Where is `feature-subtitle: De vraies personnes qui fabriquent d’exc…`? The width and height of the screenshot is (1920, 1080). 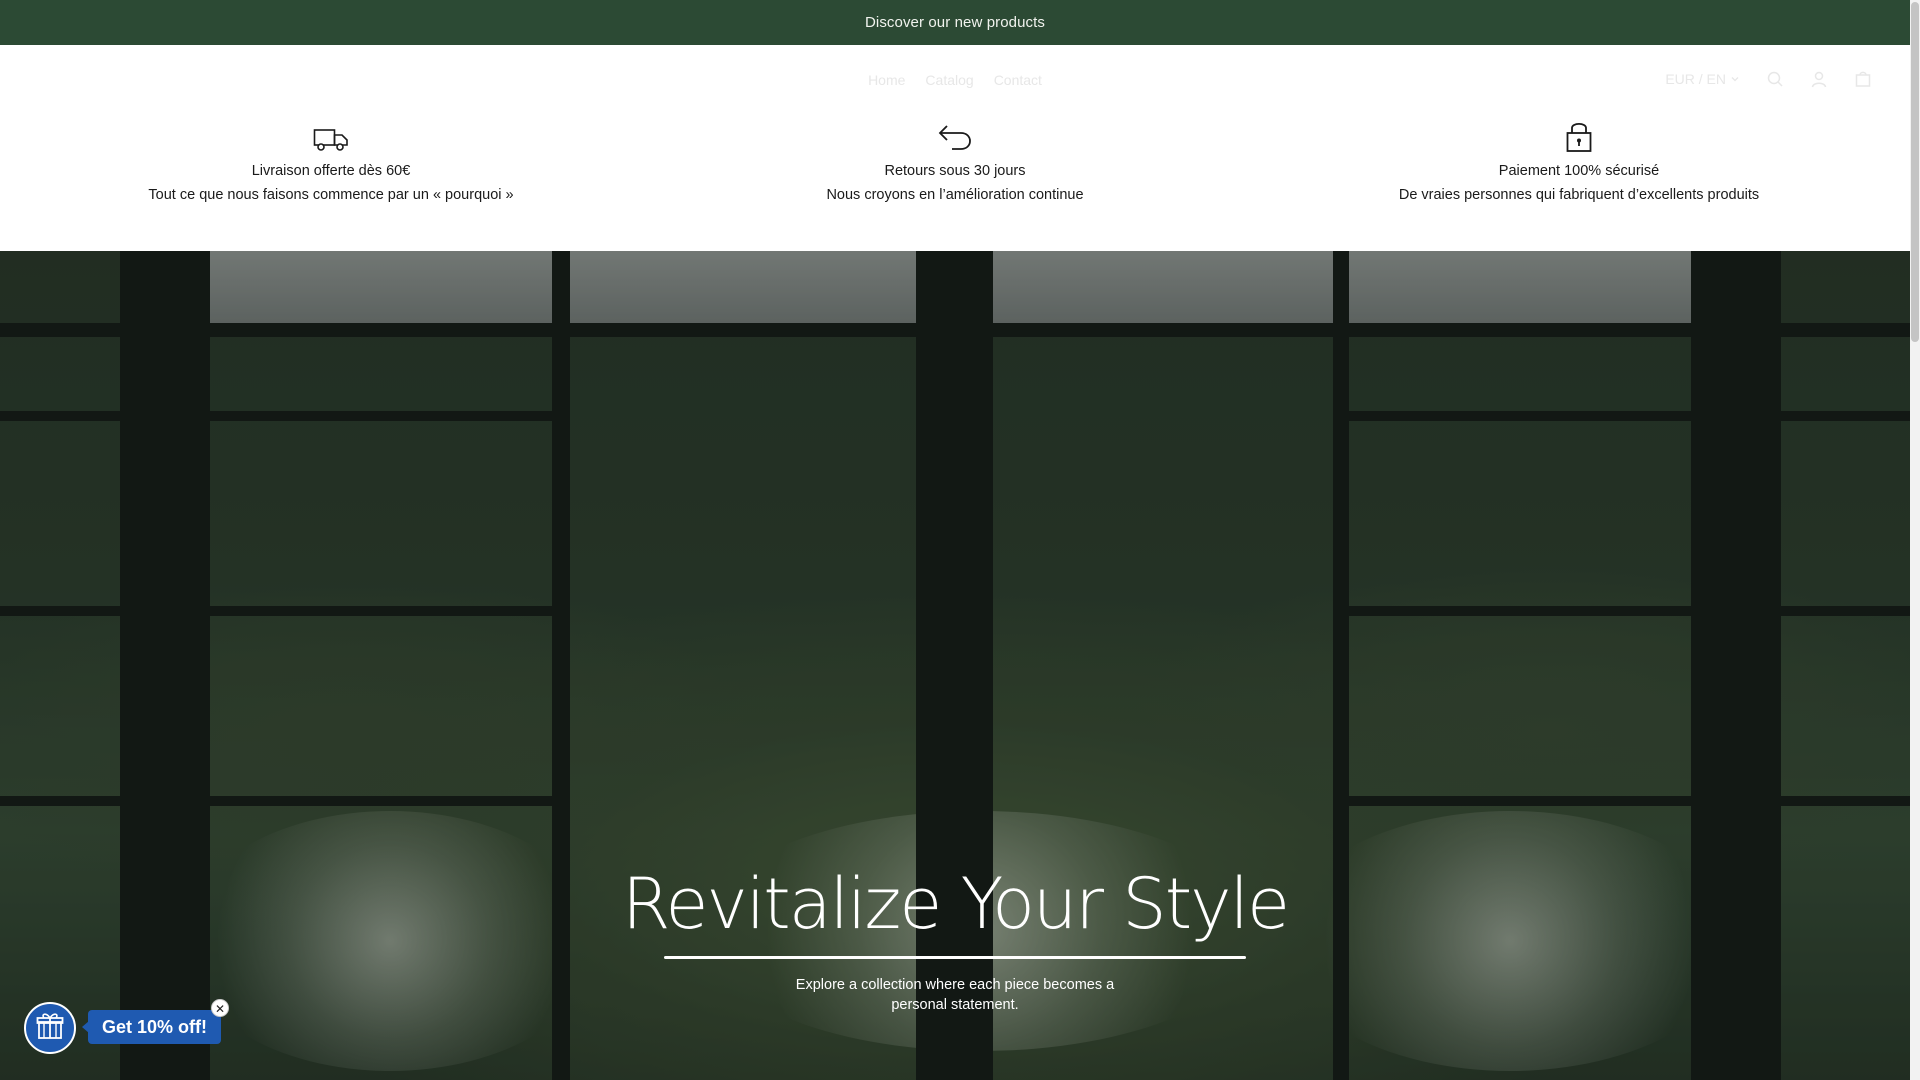 feature-subtitle: De vraies personnes qui fabriquent d’exc… is located at coordinates (1579, 195).